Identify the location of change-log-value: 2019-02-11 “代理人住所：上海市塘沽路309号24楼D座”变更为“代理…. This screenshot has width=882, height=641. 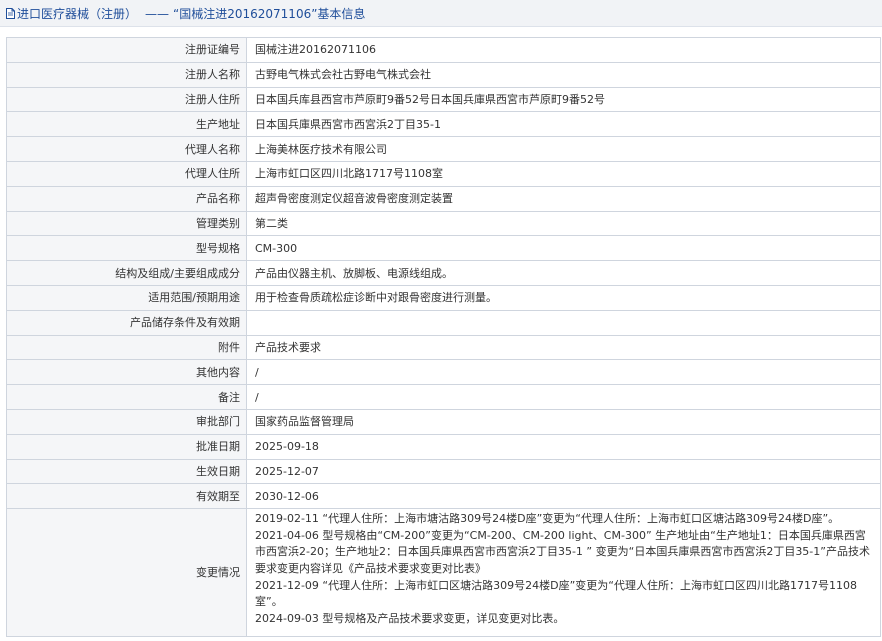
(563, 573).